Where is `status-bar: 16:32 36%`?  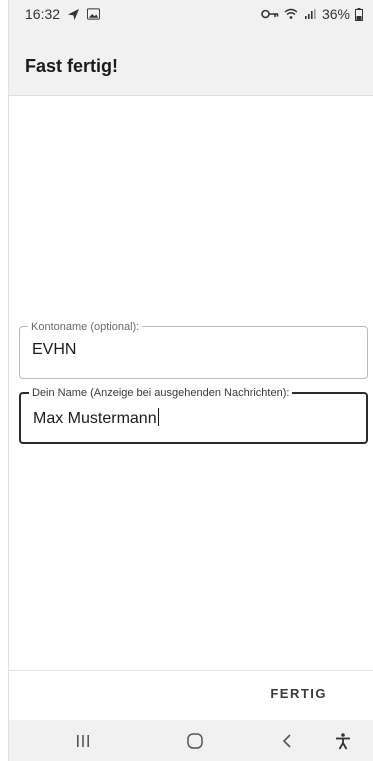
status-bar: 16:32 36% is located at coordinates (191, 14).